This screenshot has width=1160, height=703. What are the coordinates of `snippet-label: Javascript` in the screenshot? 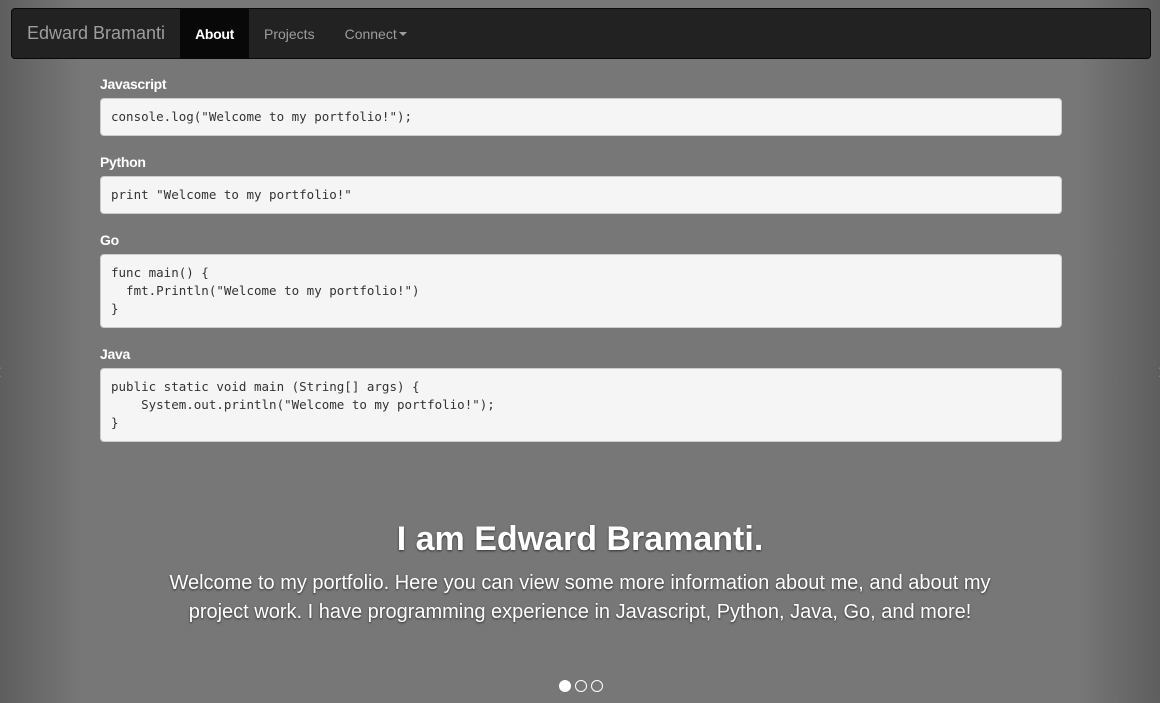 It's located at (133, 84).